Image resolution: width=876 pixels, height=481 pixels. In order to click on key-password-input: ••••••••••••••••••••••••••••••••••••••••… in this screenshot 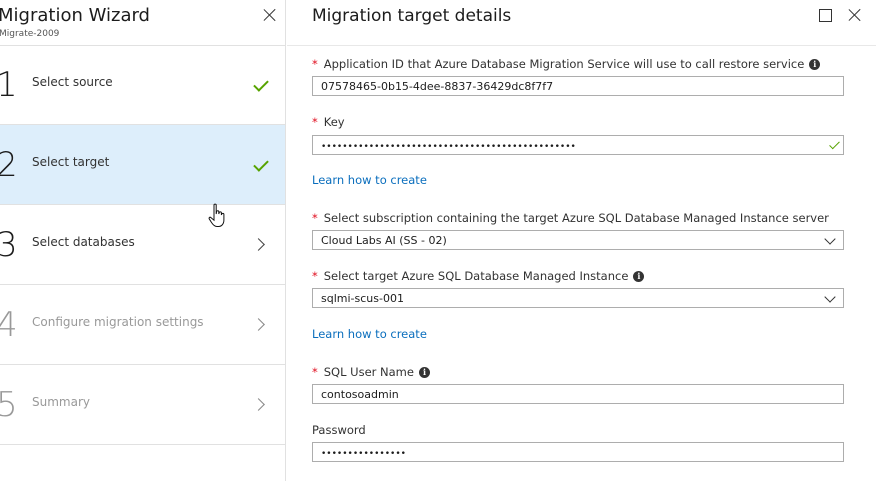, I will do `click(578, 145)`.